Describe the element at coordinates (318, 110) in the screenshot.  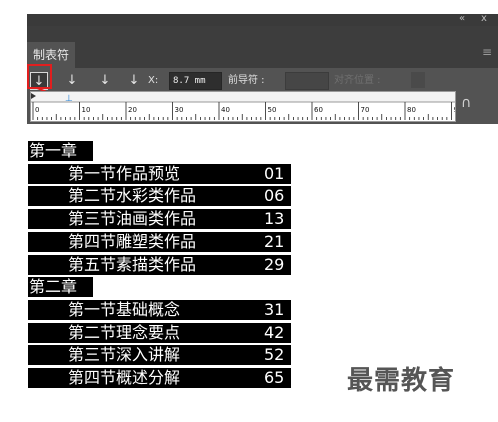
I see `ruler-label: 60` at that location.